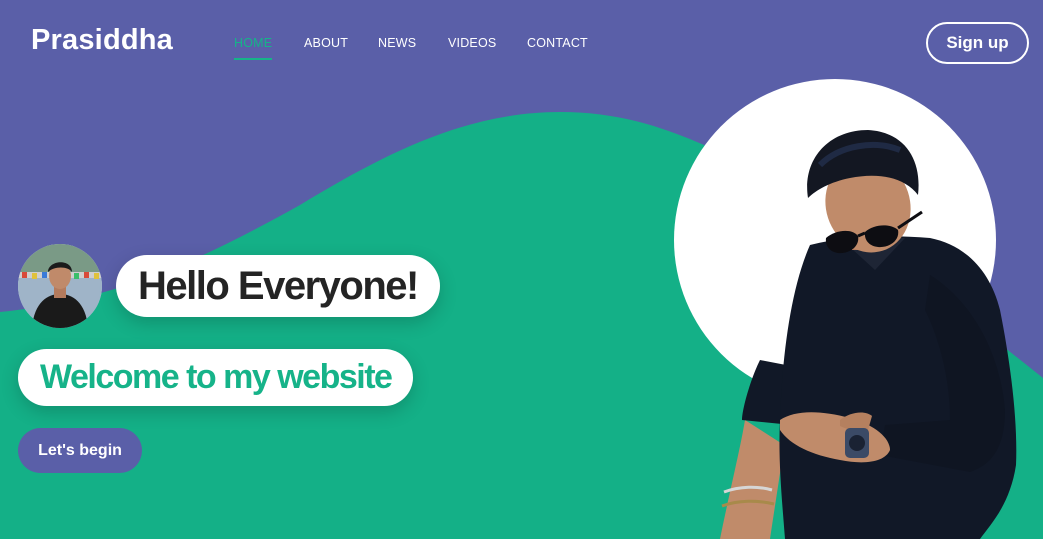  I want to click on avatar, so click(60, 286).